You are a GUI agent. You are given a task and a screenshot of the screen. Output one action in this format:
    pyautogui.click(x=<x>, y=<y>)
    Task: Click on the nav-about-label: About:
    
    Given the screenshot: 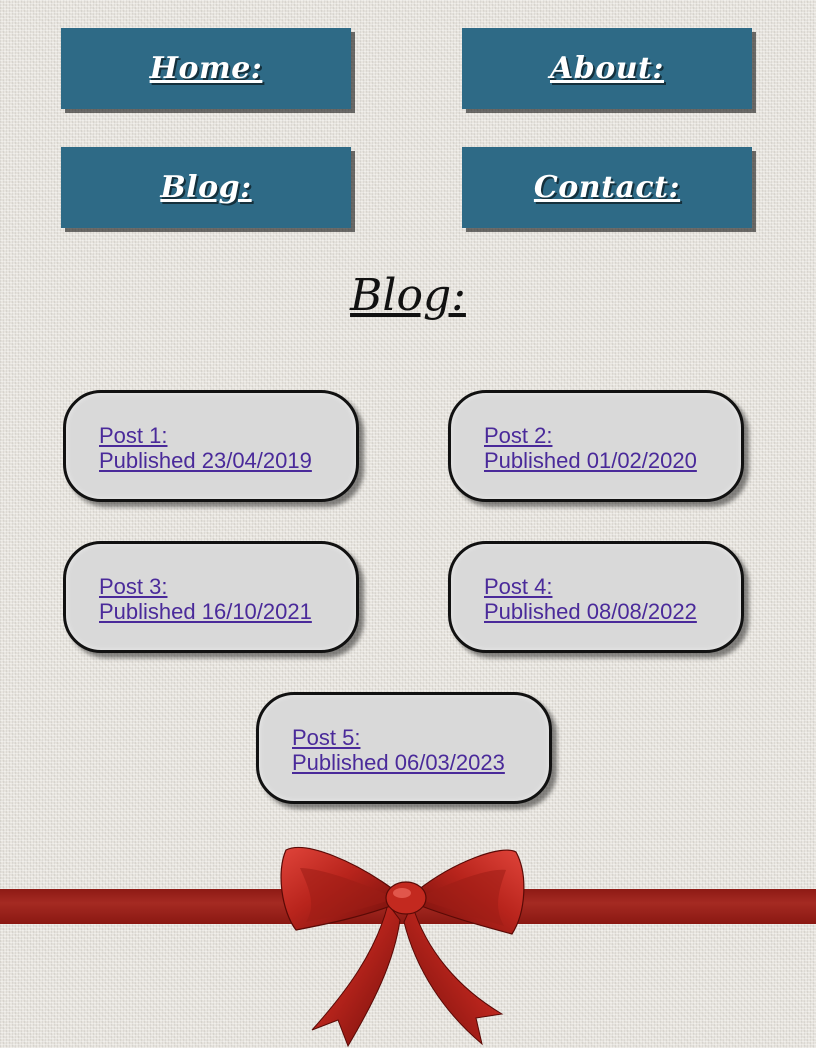 What is the action you would take?
    pyautogui.click(x=606, y=68)
    